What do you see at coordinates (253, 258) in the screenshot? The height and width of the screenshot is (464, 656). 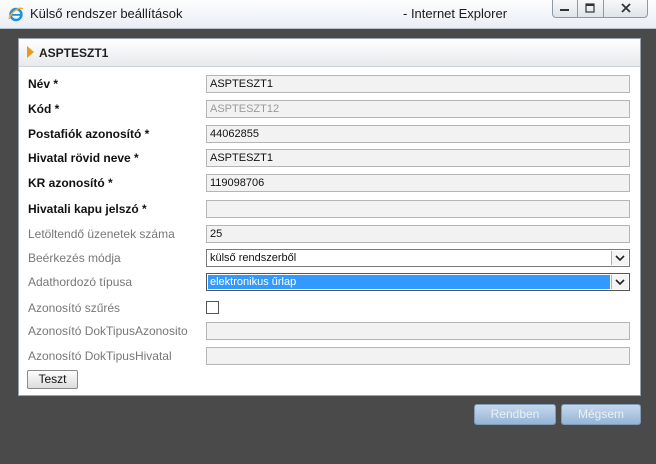 I see `arrival-mode-value: külső rendszerből` at bounding box center [253, 258].